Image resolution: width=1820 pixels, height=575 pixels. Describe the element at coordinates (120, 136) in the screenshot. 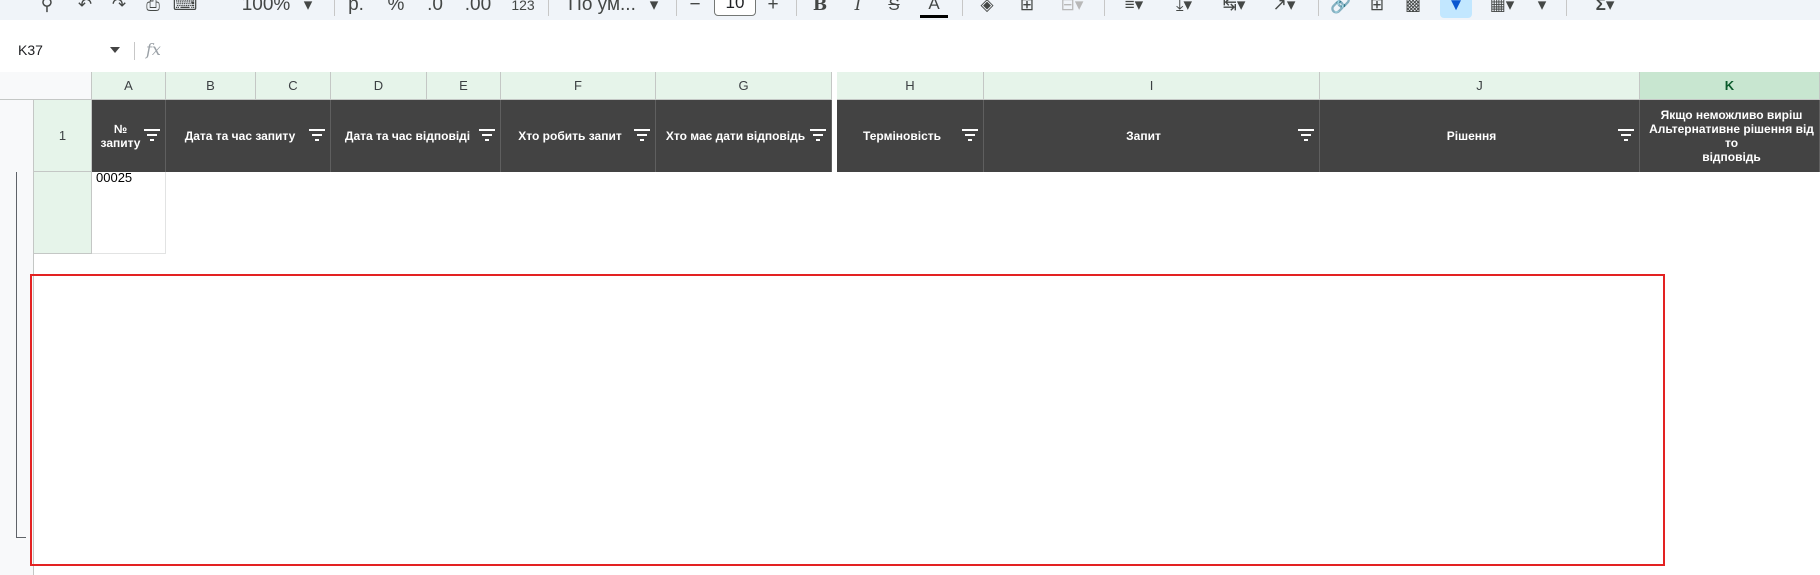

I see `header-label: № запиту` at that location.